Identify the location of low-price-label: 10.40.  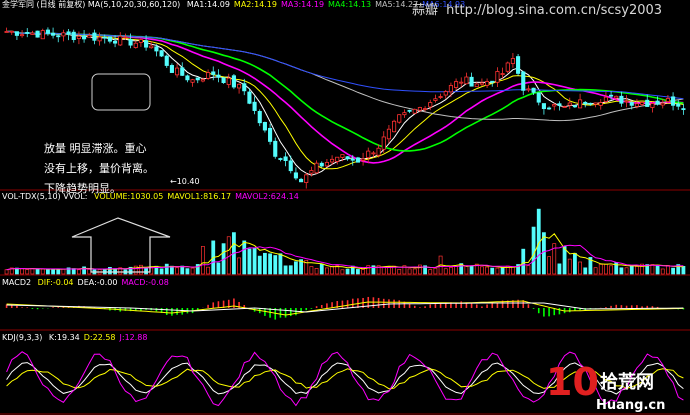
(188, 181).